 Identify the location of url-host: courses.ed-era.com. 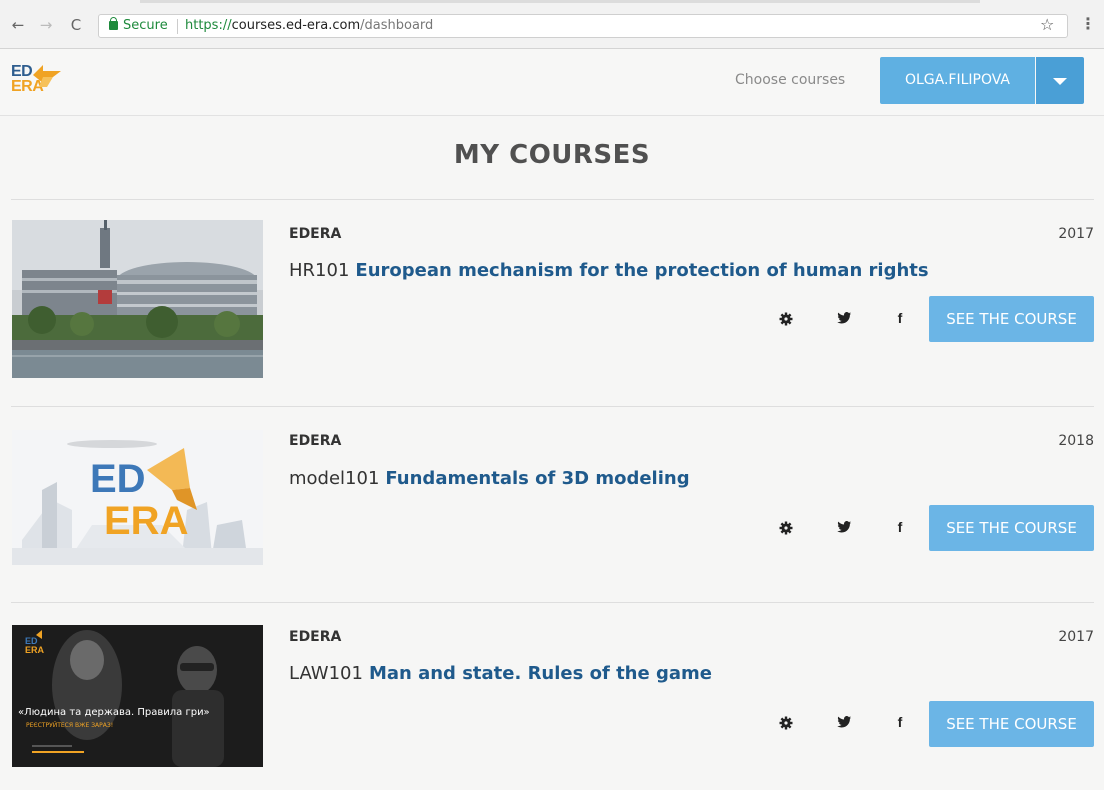
(296, 25).